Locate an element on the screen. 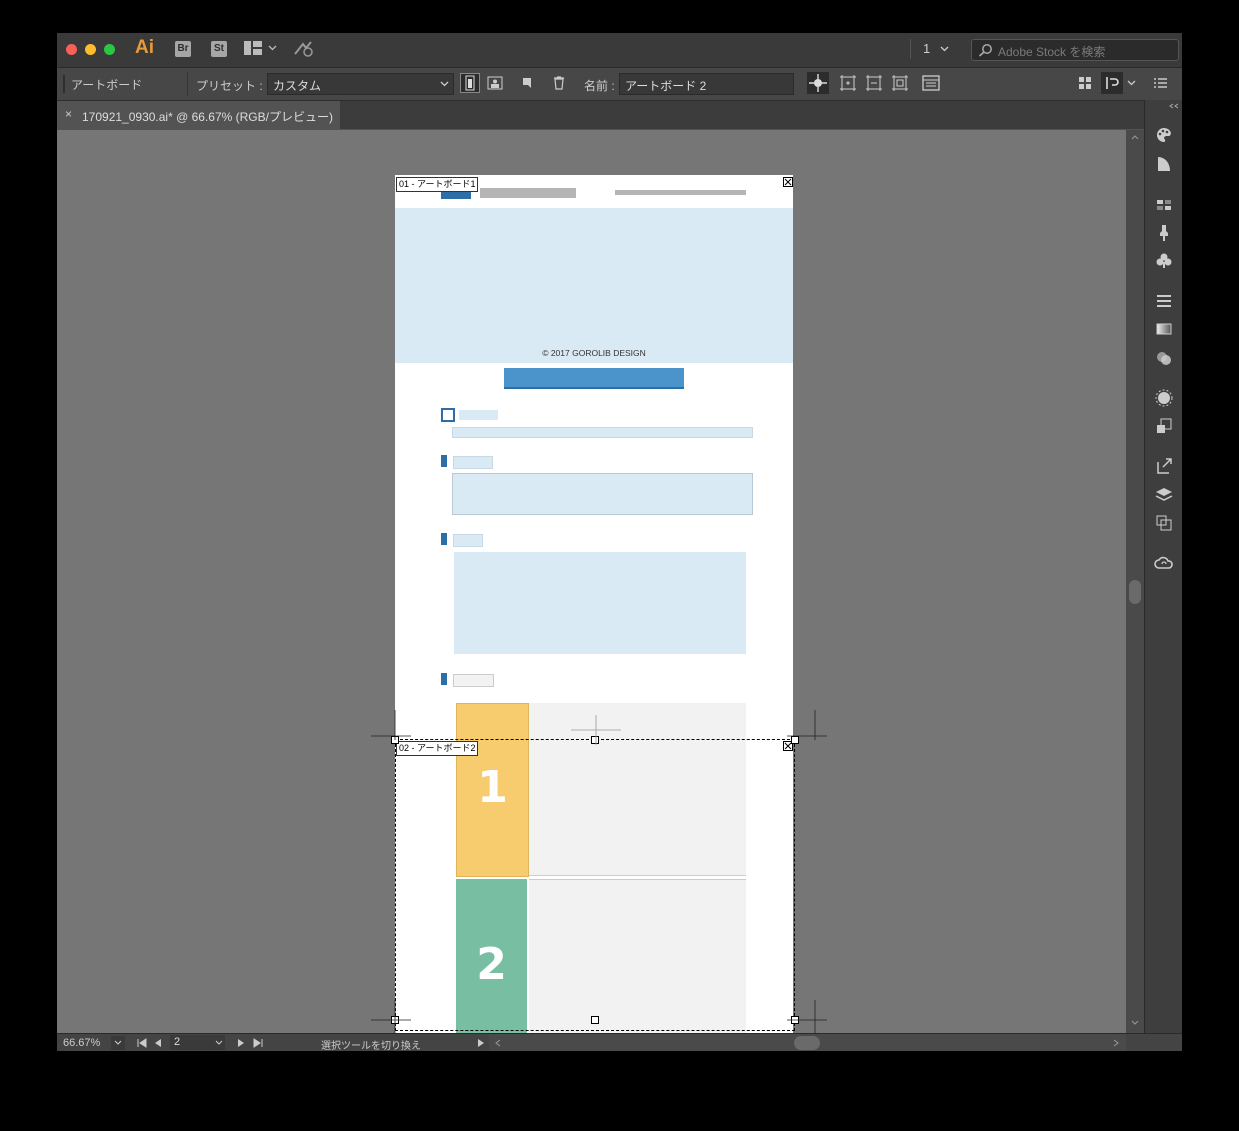 Image resolution: width=1239 pixels, height=1131 pixels. textarea-placeholder is located at coordinates (602, 494).